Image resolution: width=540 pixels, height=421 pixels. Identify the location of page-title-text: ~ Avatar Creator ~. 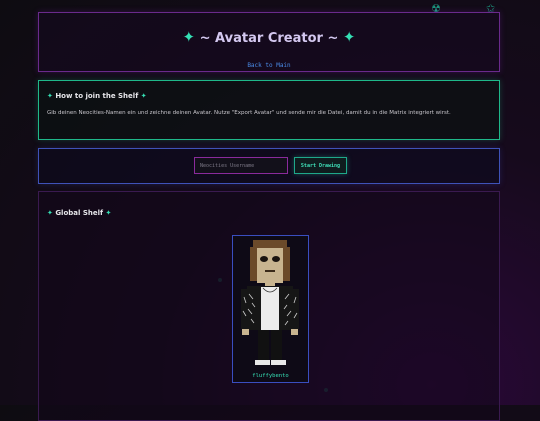
(269, 38).